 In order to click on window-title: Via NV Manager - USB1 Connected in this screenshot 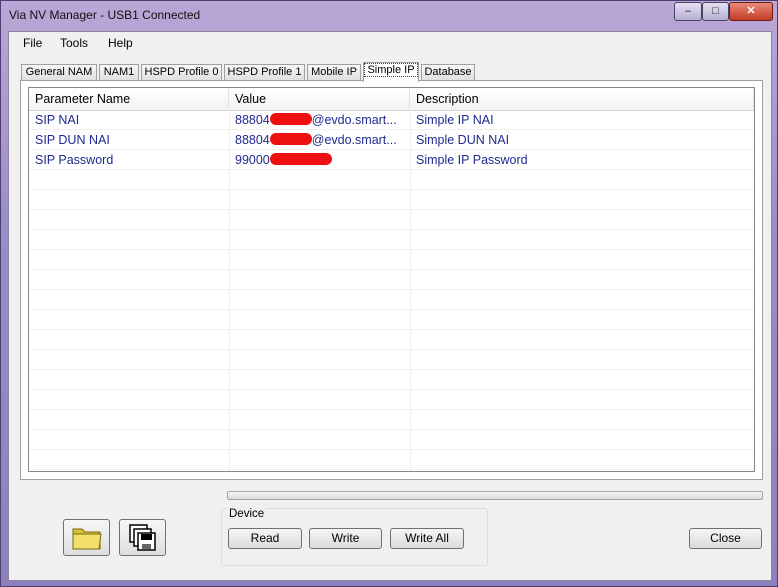, I will do `click(105, 15)`.